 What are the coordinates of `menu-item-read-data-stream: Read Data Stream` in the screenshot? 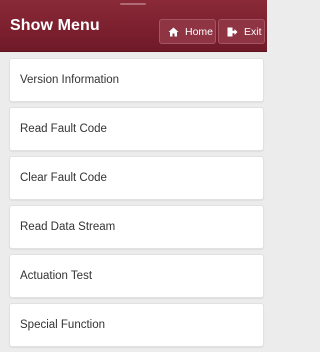 It's located at (136, 227).